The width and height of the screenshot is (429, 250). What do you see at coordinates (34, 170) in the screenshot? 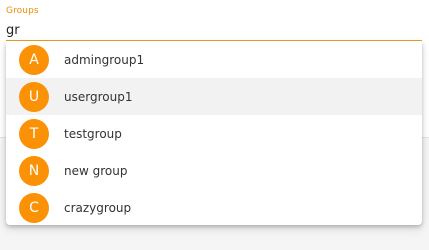
I see `group-avatar: N` at bounding box center [34, 170].